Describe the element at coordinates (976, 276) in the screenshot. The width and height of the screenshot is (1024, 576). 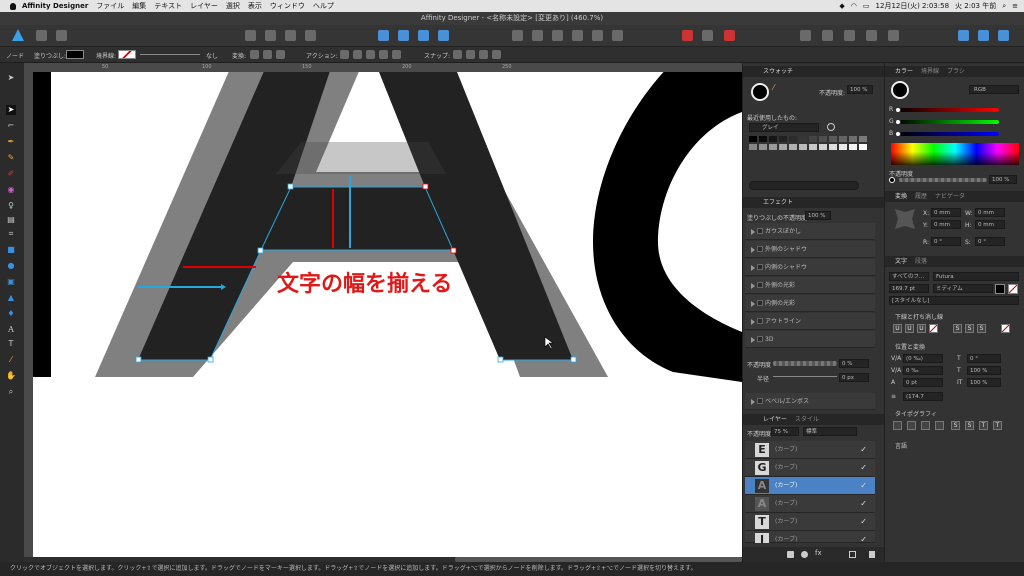
I see `font-family-select: Futura` at that location.